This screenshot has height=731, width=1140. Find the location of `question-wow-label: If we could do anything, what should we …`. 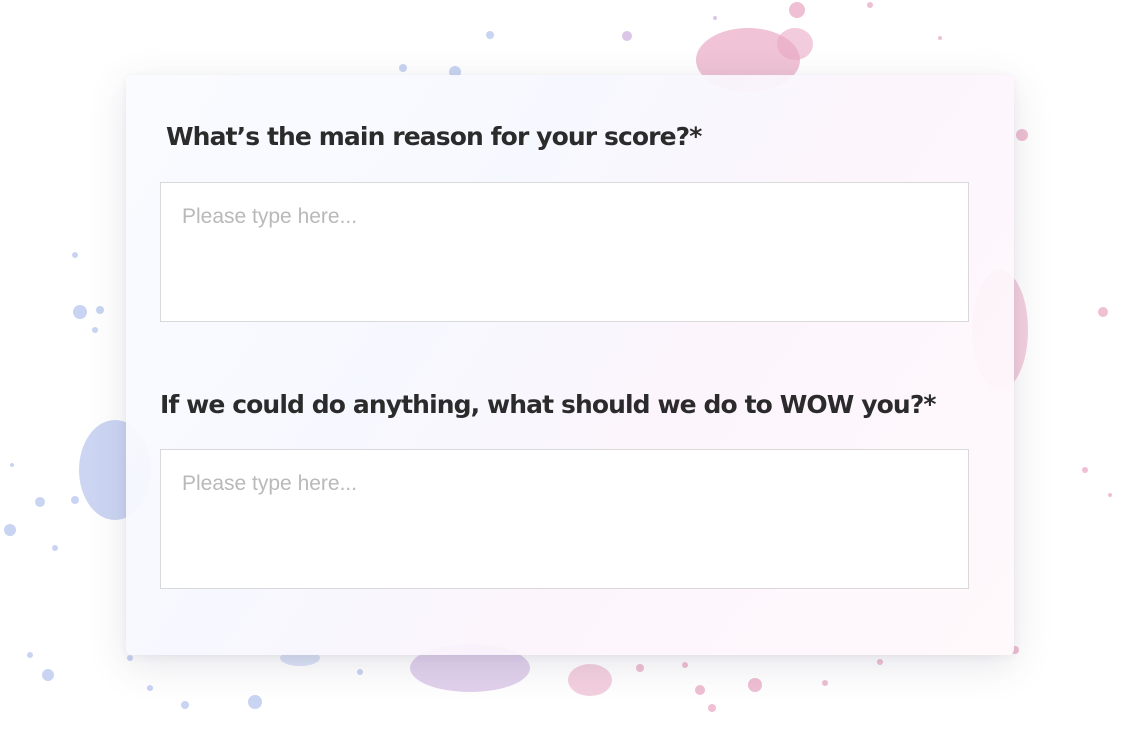

question-wow-label: If we could do anything, what should we … is located at coordinates (548, 404).